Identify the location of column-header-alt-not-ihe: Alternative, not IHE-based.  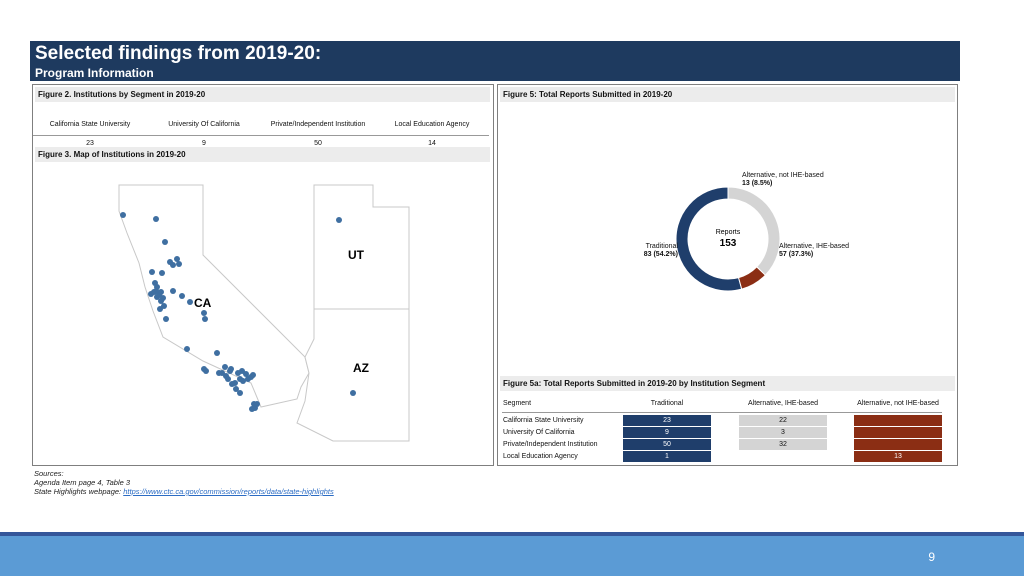
(898, 403).